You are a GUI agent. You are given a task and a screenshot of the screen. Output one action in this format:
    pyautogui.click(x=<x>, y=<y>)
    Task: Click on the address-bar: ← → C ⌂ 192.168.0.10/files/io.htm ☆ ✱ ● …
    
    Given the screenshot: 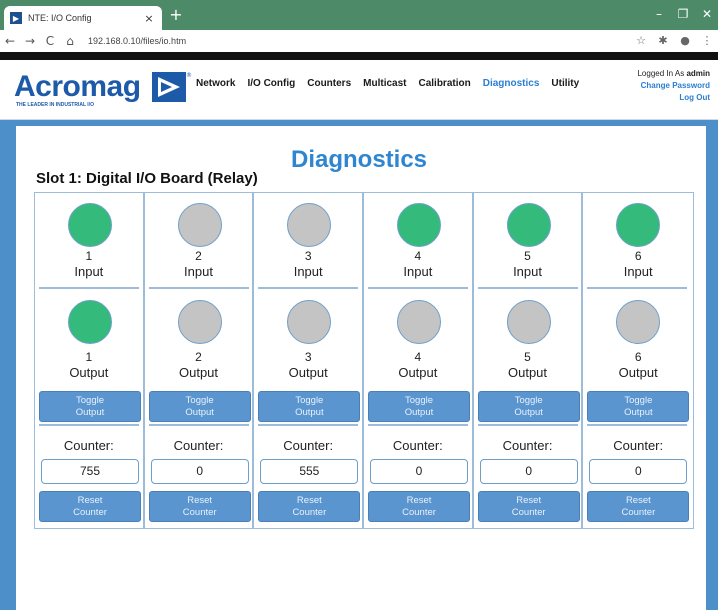 What is the action you would take?
    pyautogui.click(x=359, y=41)
    